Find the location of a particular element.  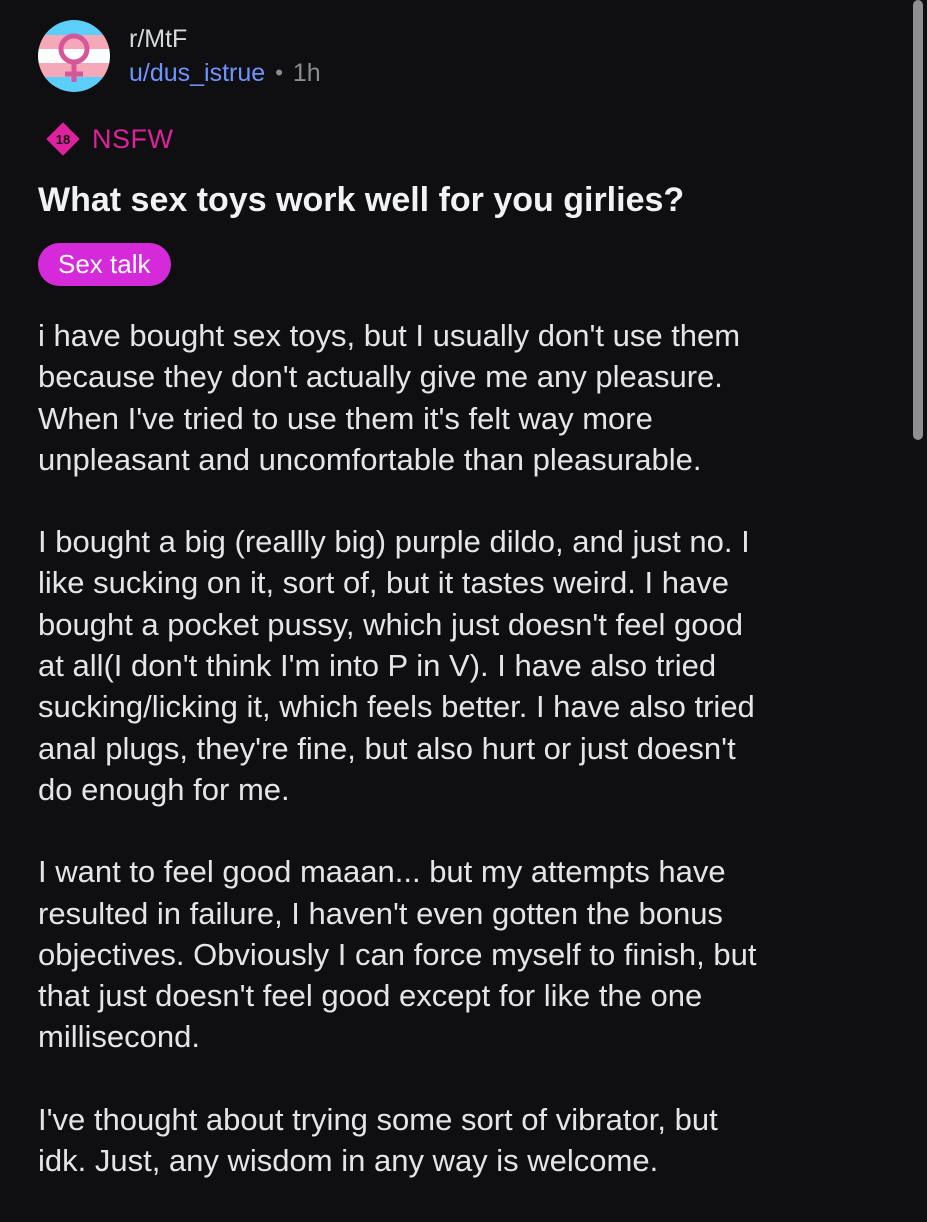

nsfw-badge-text: 18 is located at coordinates (63, 139).